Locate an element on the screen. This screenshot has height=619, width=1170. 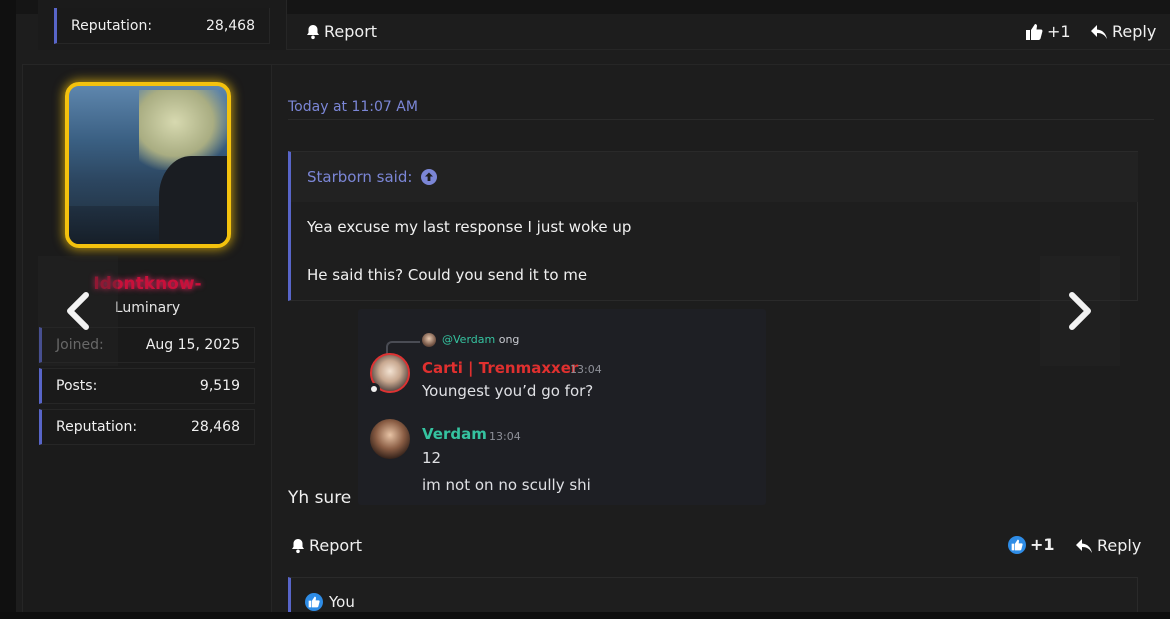
reply-avatar is located at coordinates (429, 340).